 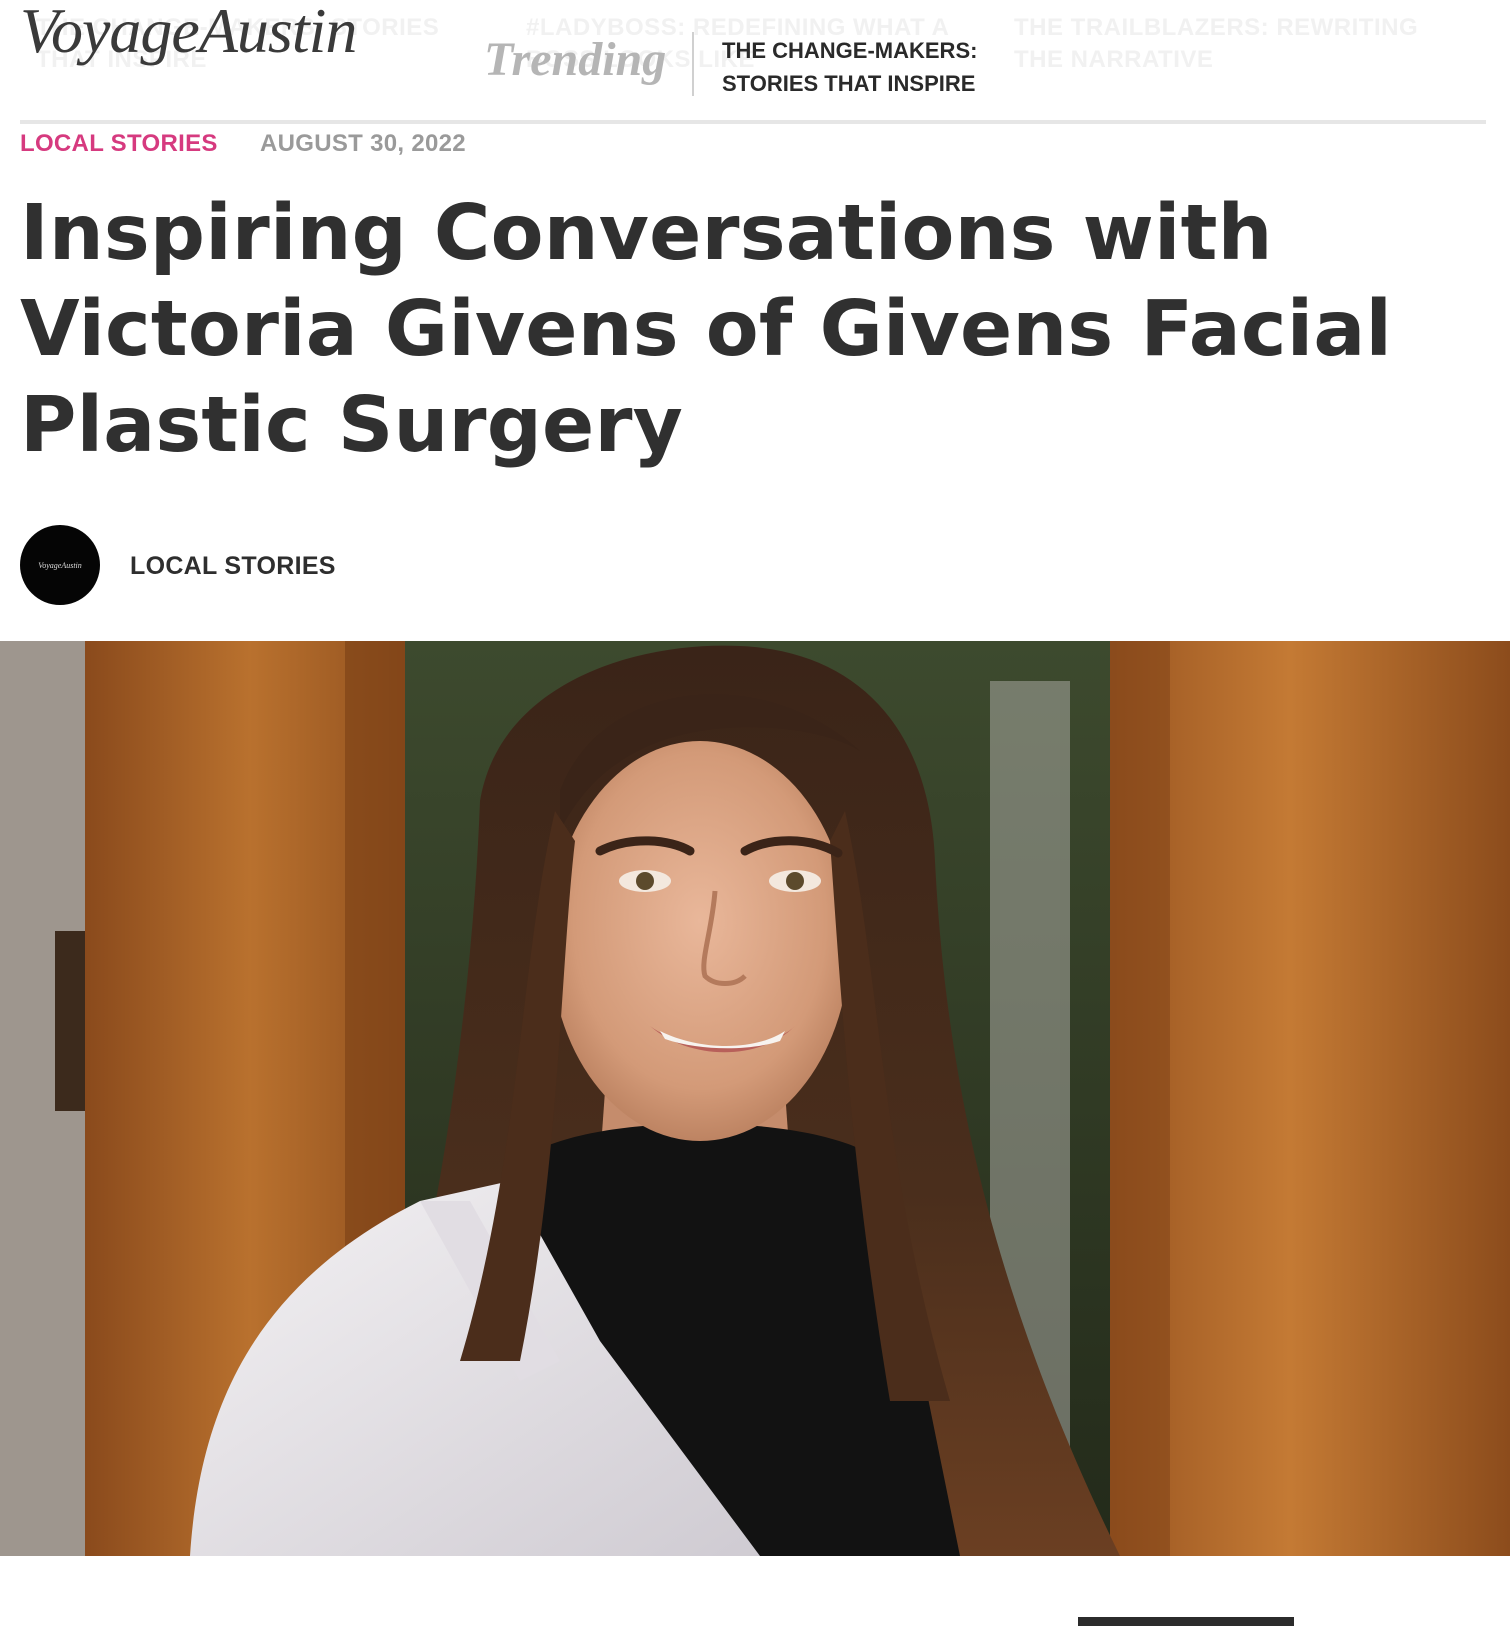 What do you see at coordinates (1114, 59) in the screenshot?
I see `ticker-item-3-line2: THE NARRATIVE` at bounding box center [1114, 59].